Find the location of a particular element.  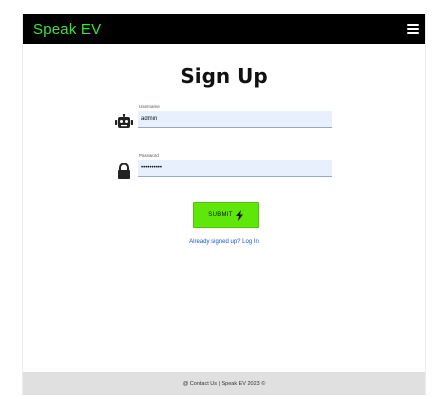

username-field-group: Username is located at coordinates (235, 119).